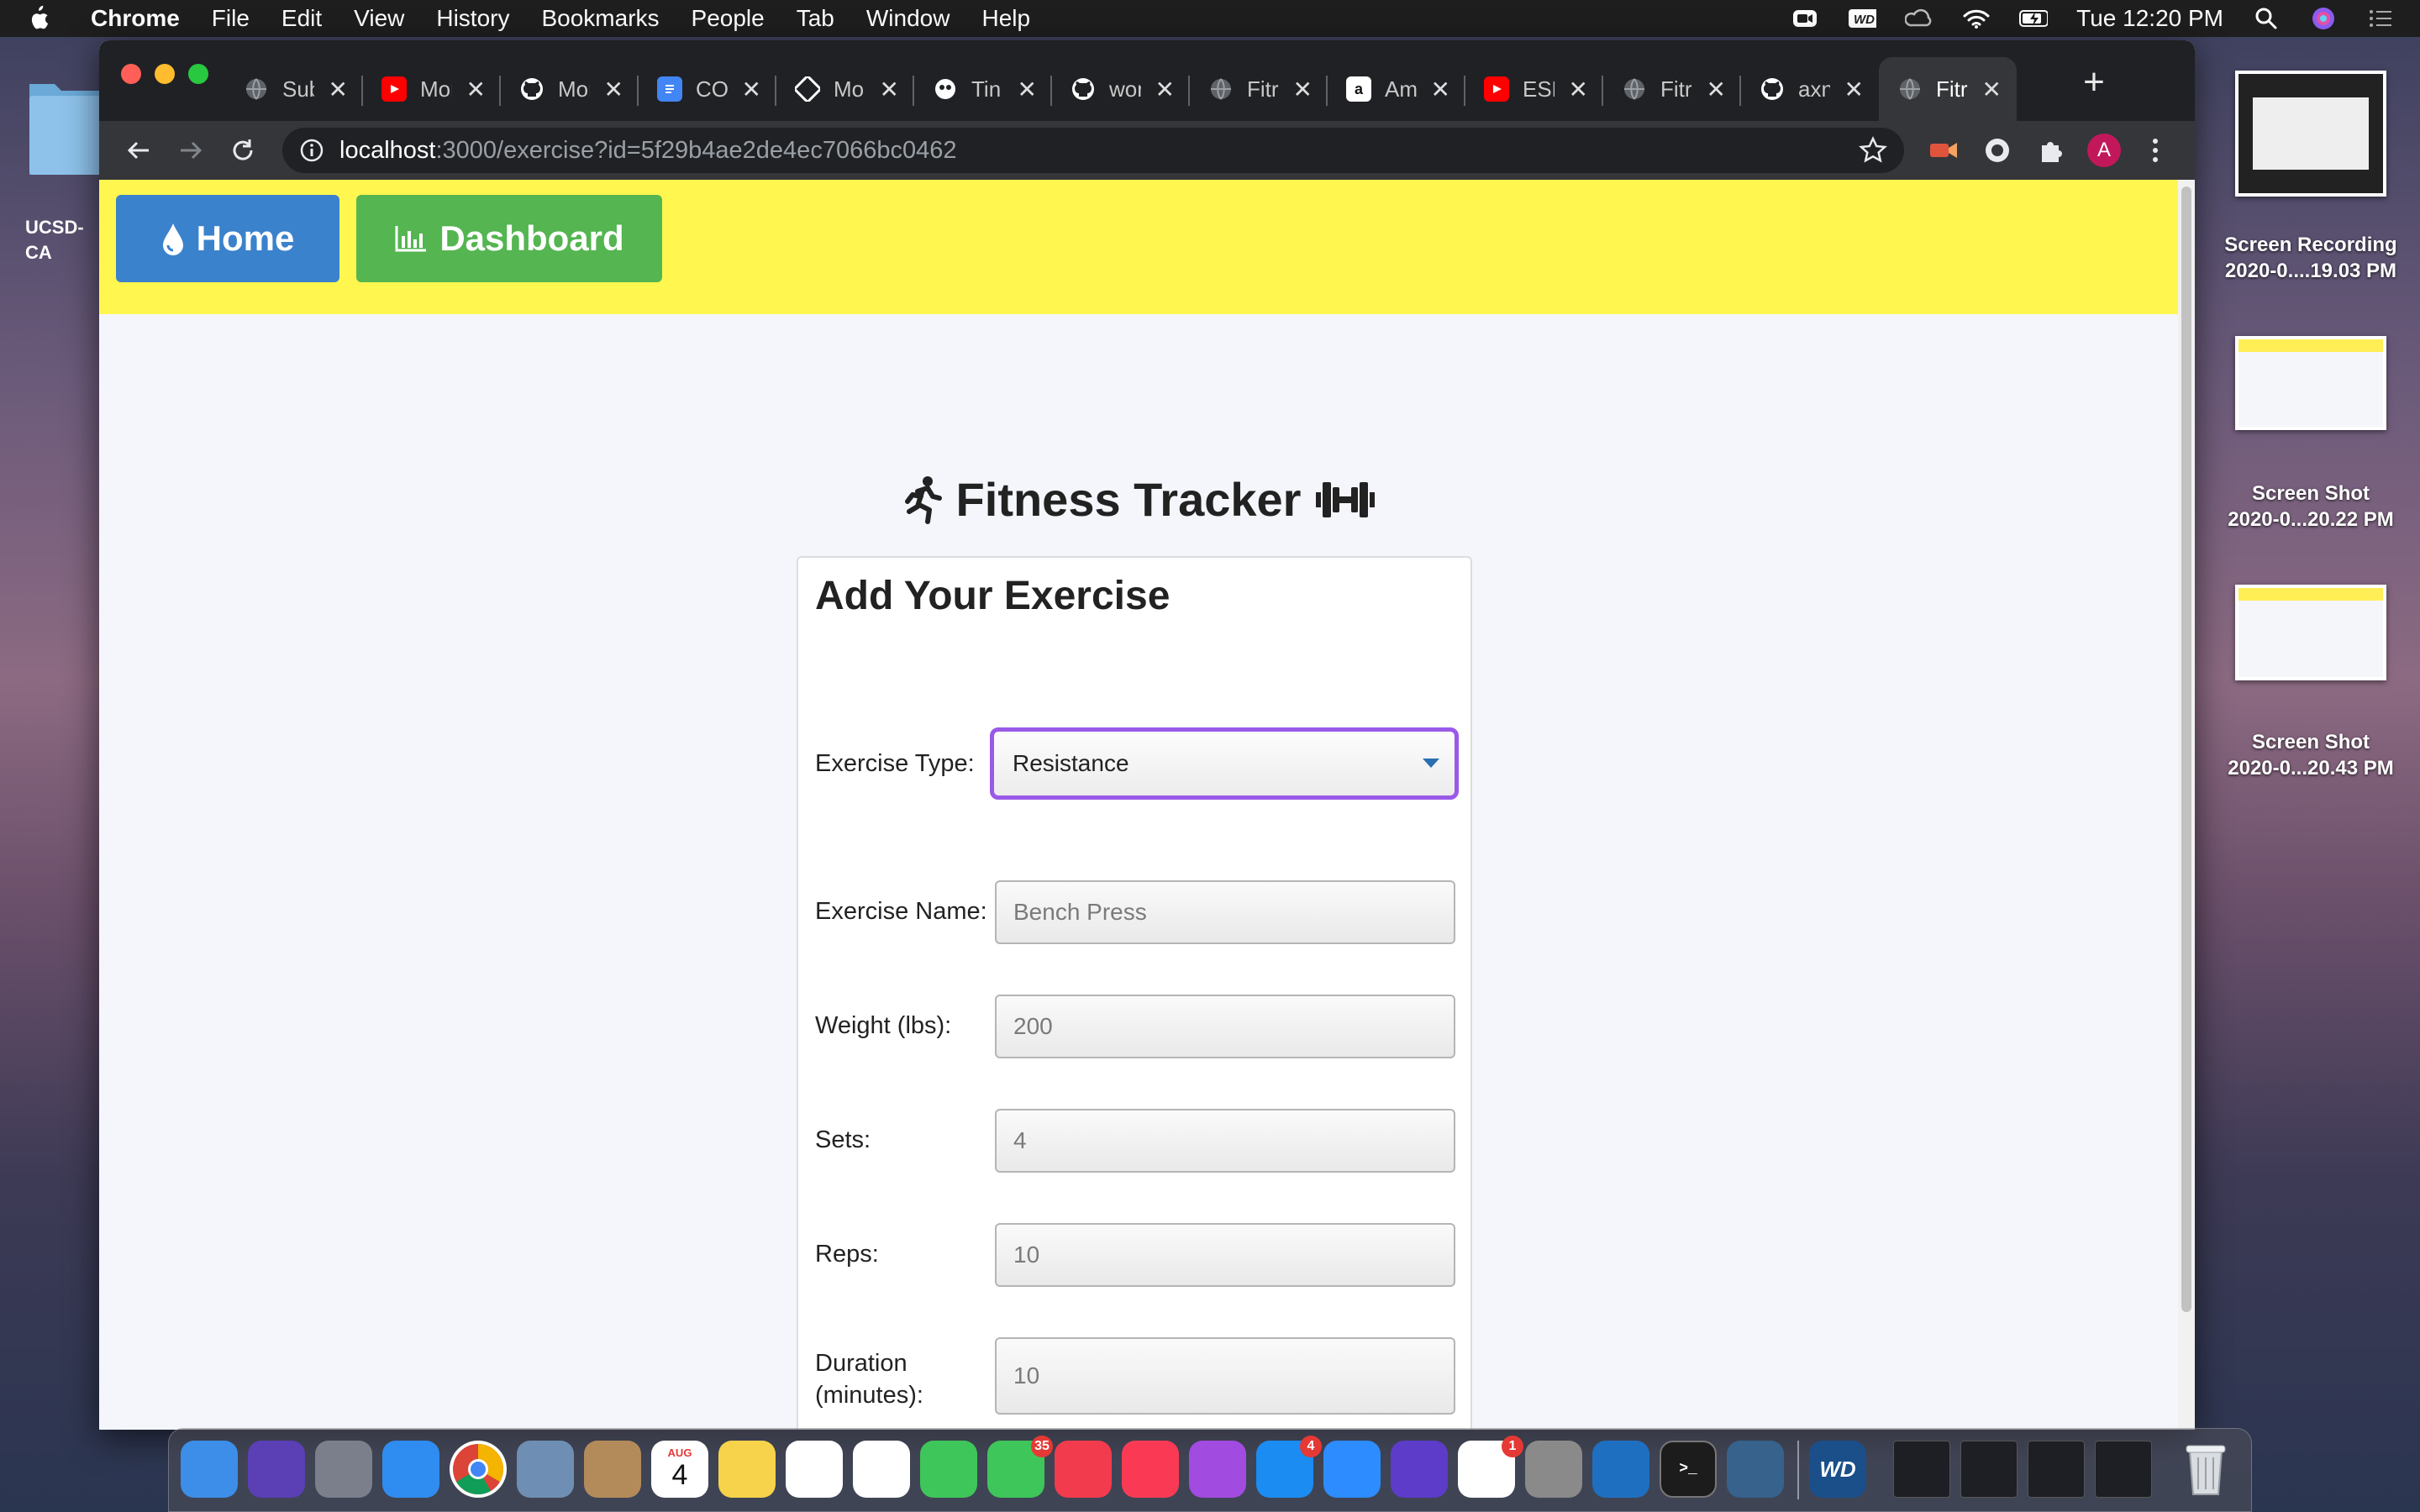 The width and height of the screenshot is (2420, 1512). Describe the element at coordinates (479, 1469) in the screenshot. I see `chrome-icon` at that location.